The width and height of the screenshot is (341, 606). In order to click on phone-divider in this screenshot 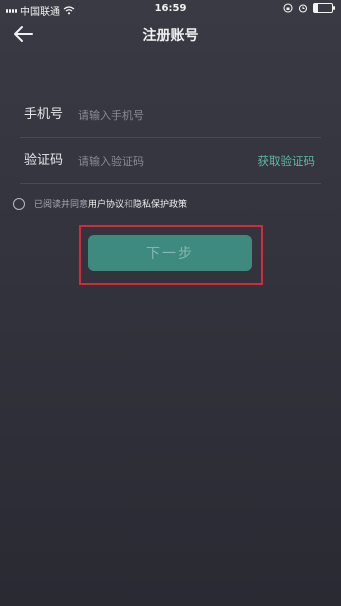, I will do `click(170, 137)`.